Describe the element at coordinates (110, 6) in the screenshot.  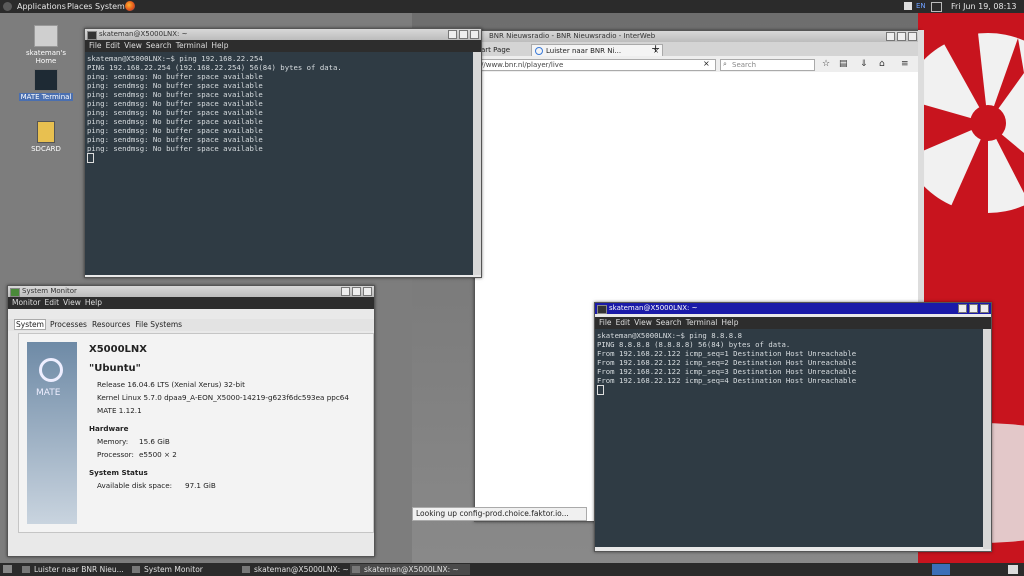
I see `menu-system: System` at that location.